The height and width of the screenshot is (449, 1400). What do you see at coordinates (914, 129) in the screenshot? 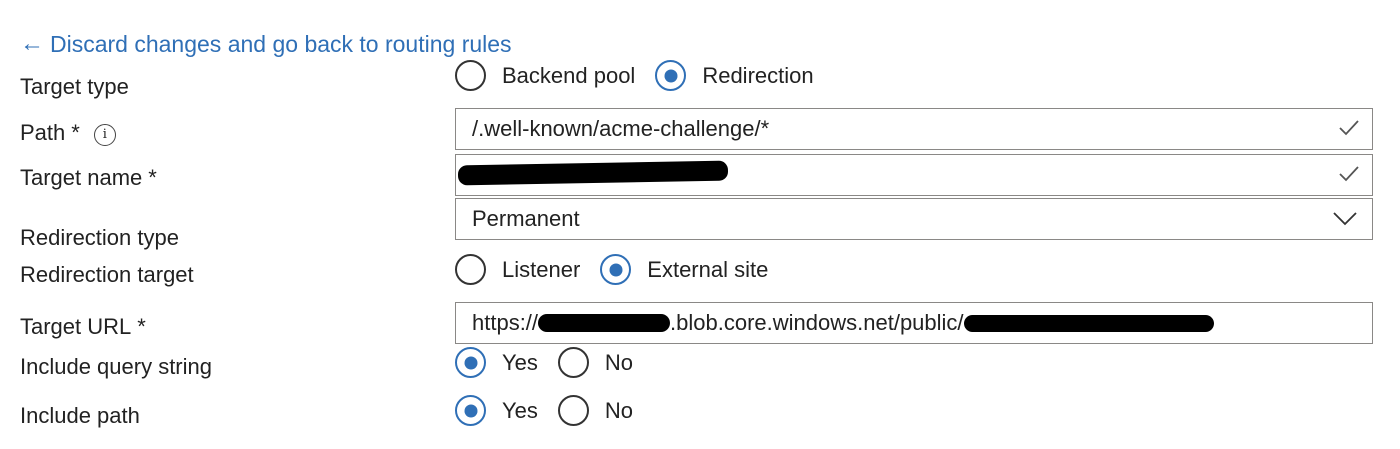
I see `path-input: /.well-known/acme-challenge/*` at bounding box center [914, 129].